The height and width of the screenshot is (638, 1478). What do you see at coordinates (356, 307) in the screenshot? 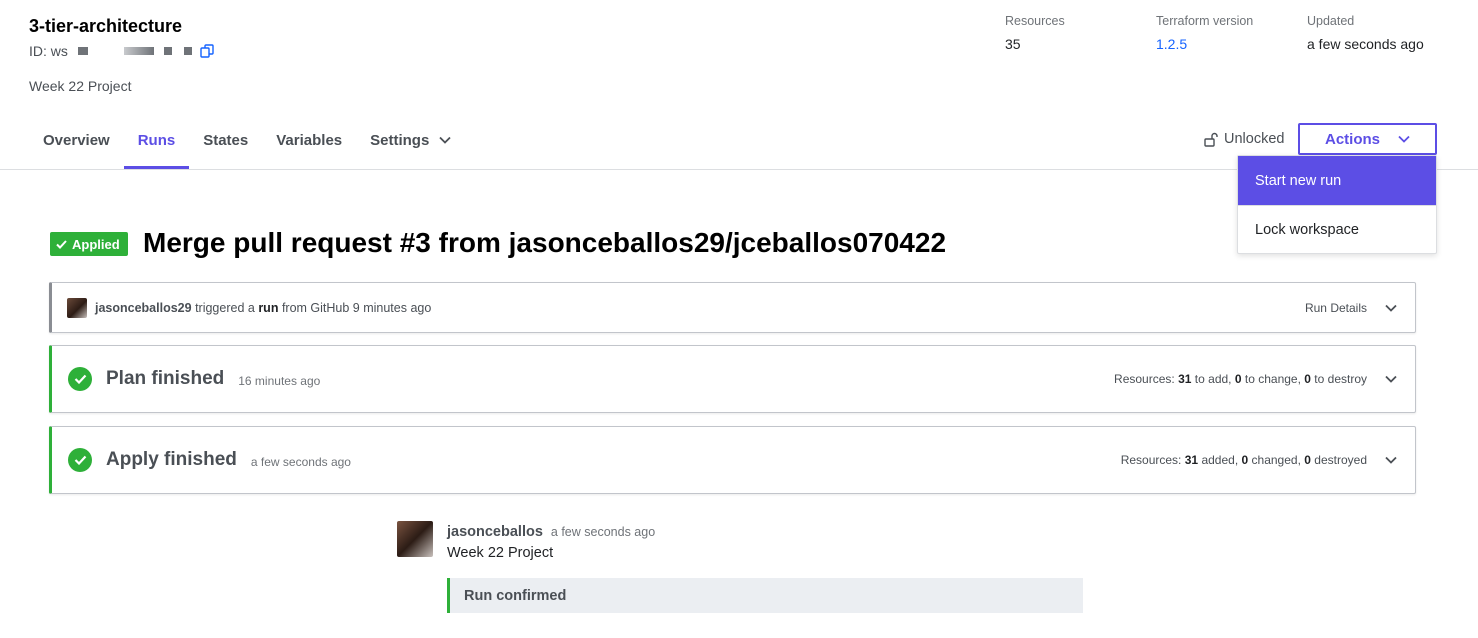
I see `trigger-text: from GitHub 9 minutes ago` at bounding box center [356, 307].